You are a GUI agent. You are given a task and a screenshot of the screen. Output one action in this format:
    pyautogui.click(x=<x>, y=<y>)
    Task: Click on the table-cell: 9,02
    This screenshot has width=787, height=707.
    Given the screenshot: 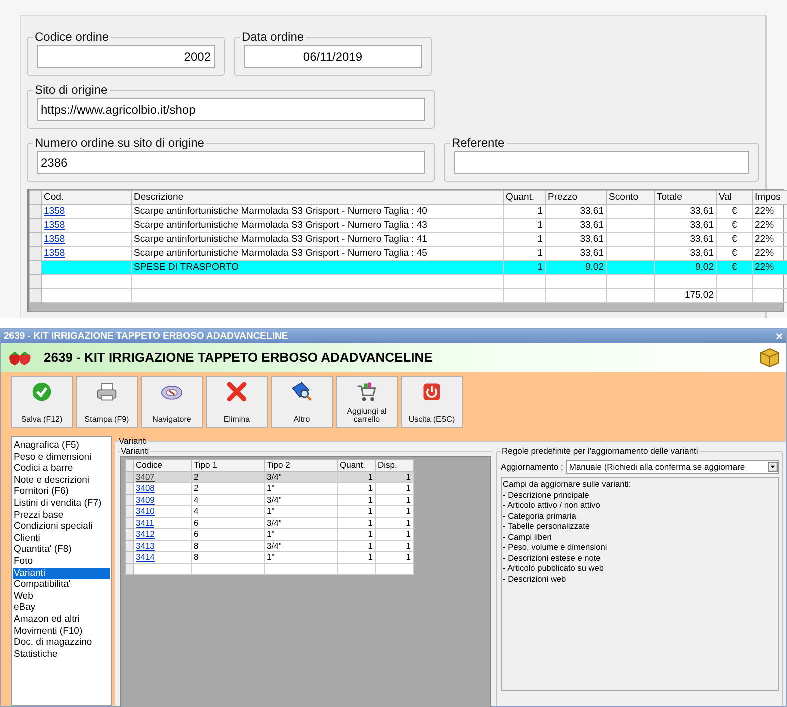 What is the action you would take?
    pyautogui.click(x=576, y=267)
    